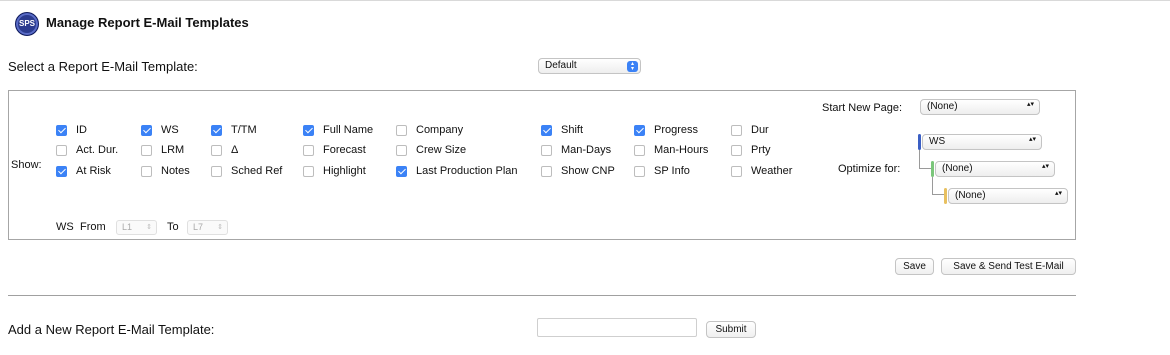 The width and height of the screenshot is (1170, 355). Describe the element at coordinates (572, 130) in the screenshot. I see `checkbox-label: Shift` at that location.